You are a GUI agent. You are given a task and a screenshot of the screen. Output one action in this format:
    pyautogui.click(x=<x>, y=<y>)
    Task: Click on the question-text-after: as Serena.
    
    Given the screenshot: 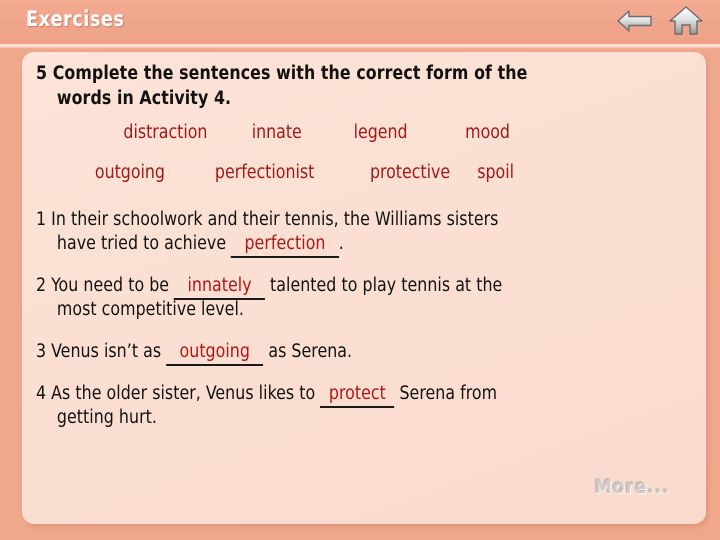 What is the action you would take?
    pyautogui.click(x=308, y=352)
    